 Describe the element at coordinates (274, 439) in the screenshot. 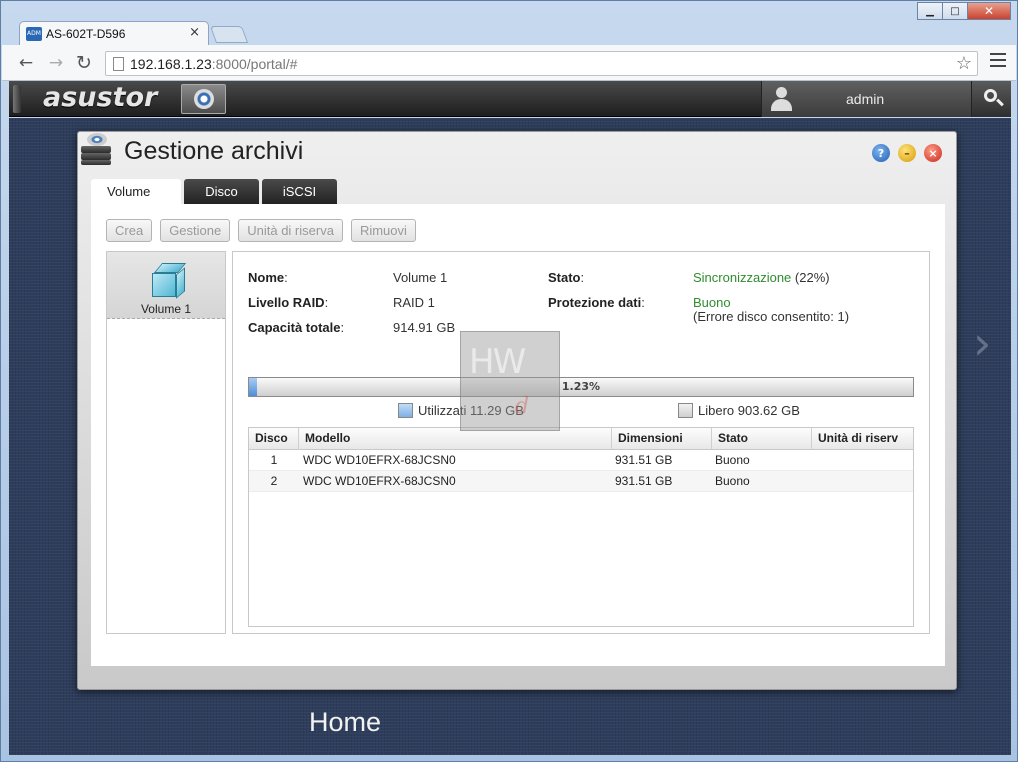

I see `col-disco: Disco` at that location.